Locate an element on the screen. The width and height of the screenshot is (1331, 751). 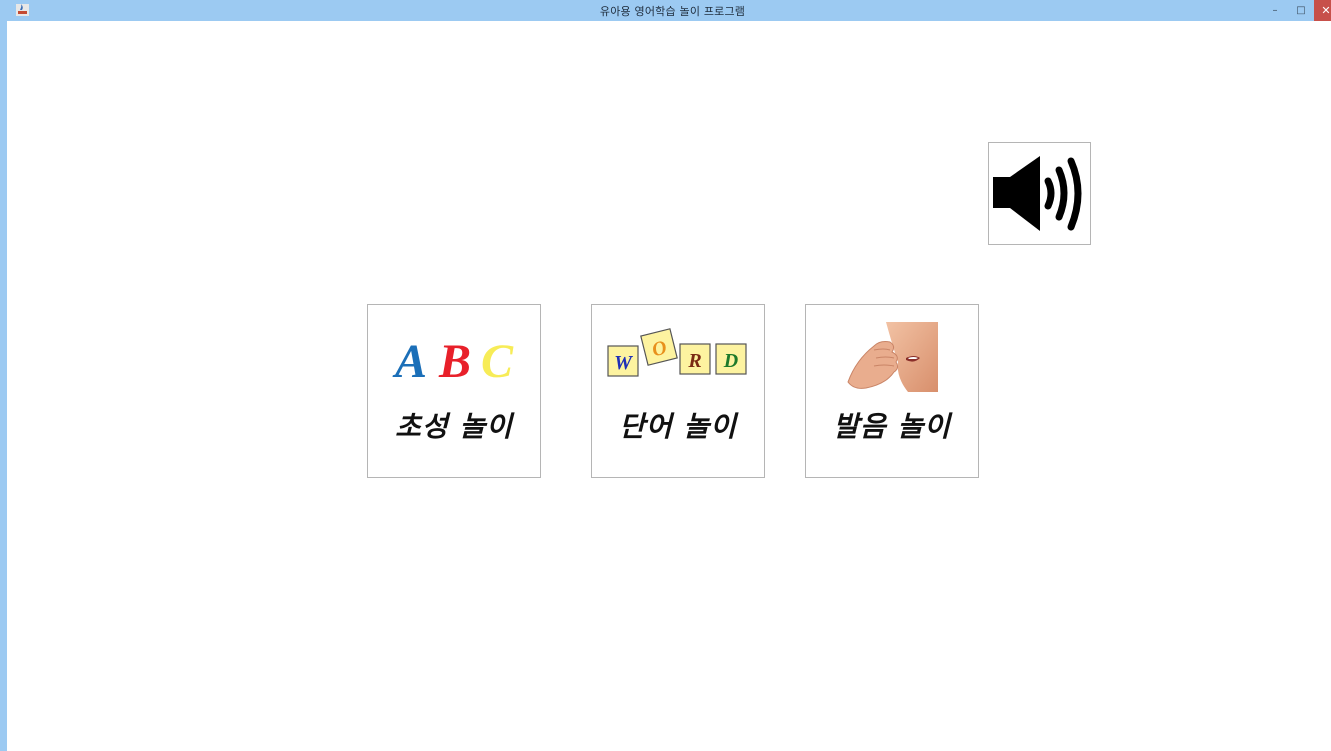
abc-letters-image: A B C is located at coordinates (454, 357).